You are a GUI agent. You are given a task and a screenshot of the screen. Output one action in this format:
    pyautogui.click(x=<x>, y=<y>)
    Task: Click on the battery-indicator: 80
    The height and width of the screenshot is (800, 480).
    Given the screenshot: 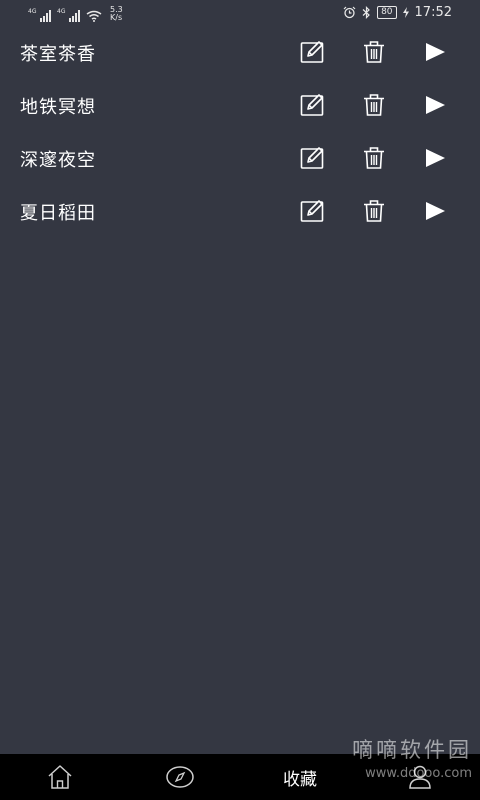 What is the action you would take?
    pyautogui.click(x=387, y=12)
    